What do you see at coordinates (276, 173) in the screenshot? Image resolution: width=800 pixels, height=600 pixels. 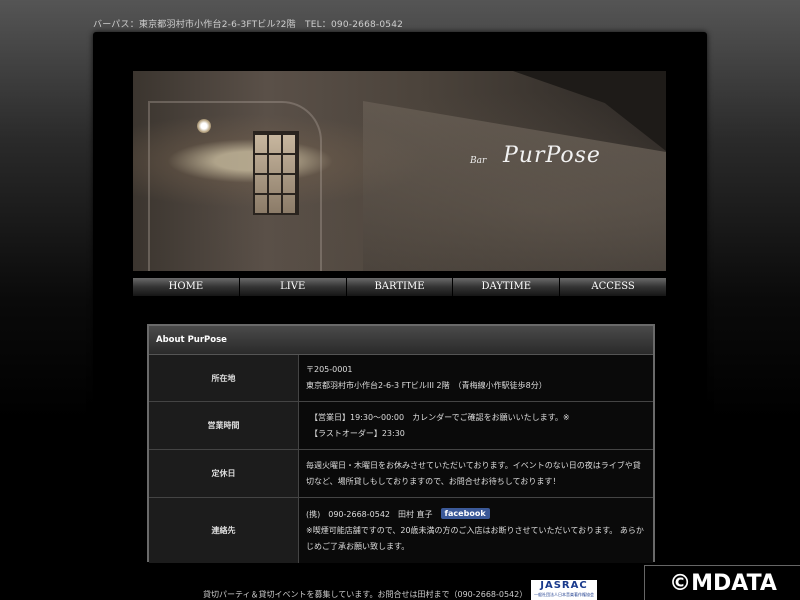 I see `hero-window` at bounding box center [276, 173].